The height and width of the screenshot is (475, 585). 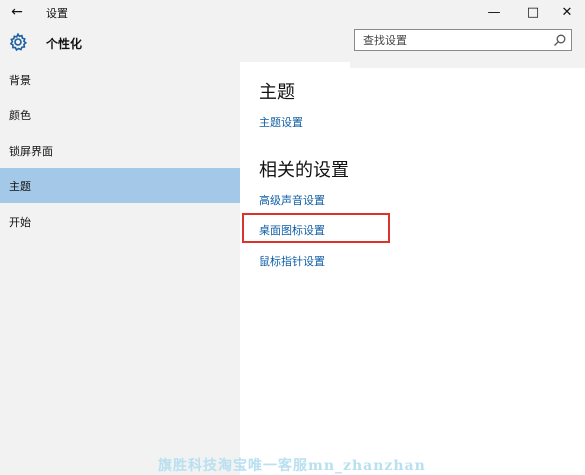 I want to click on highlight-box, so click(x=316, y=228).